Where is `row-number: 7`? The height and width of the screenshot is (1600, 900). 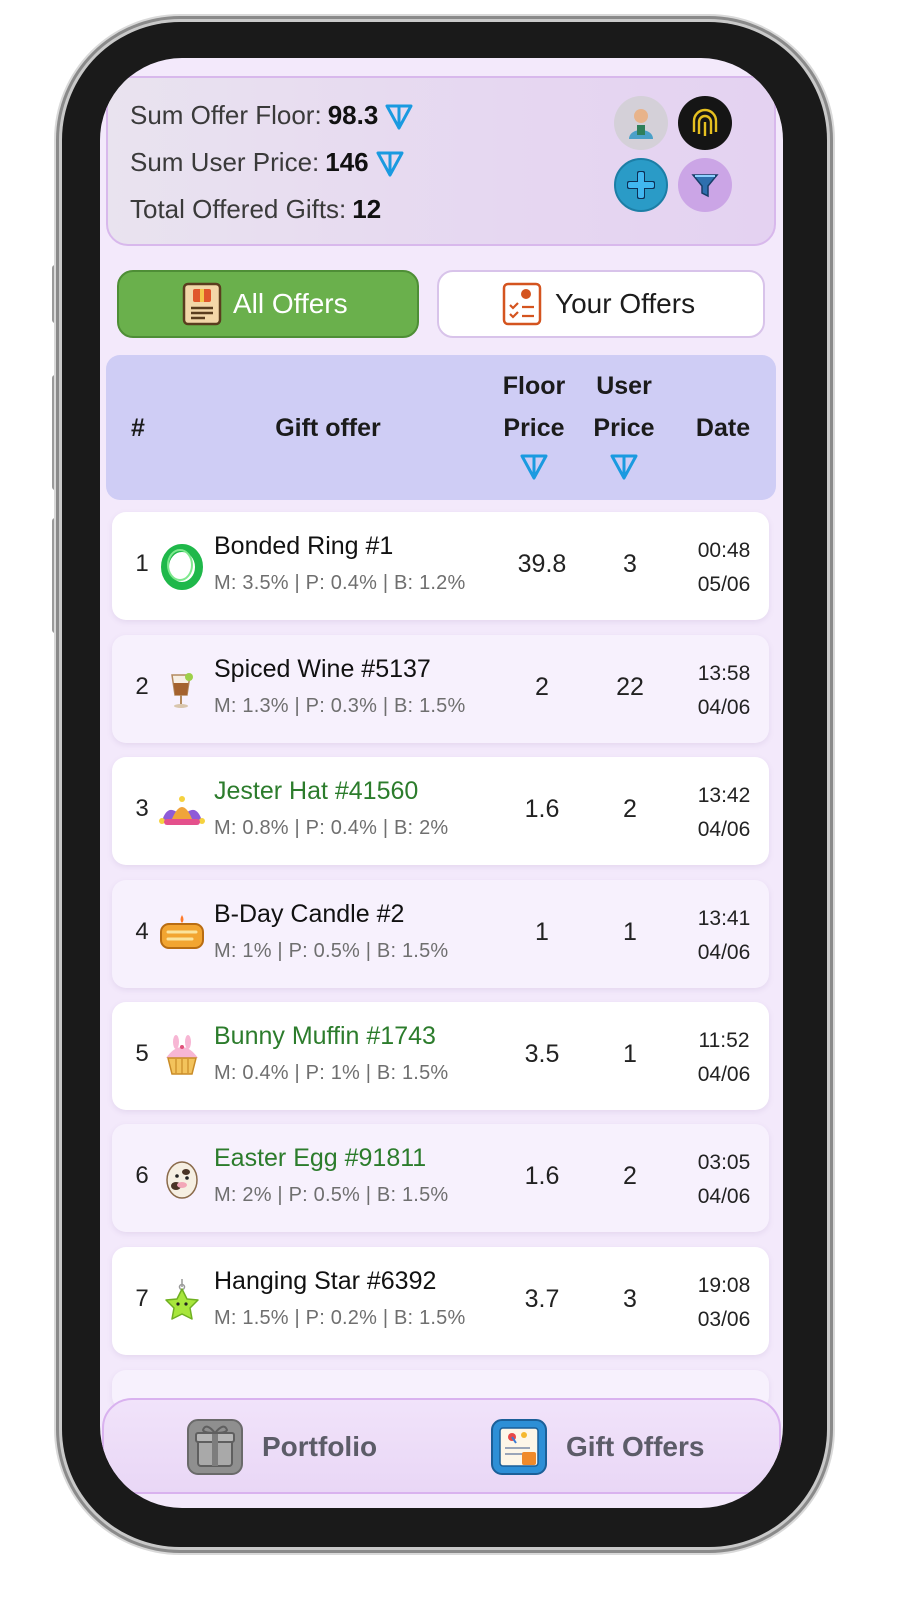 row-number: 7 is located at coordinates (142, 1298).